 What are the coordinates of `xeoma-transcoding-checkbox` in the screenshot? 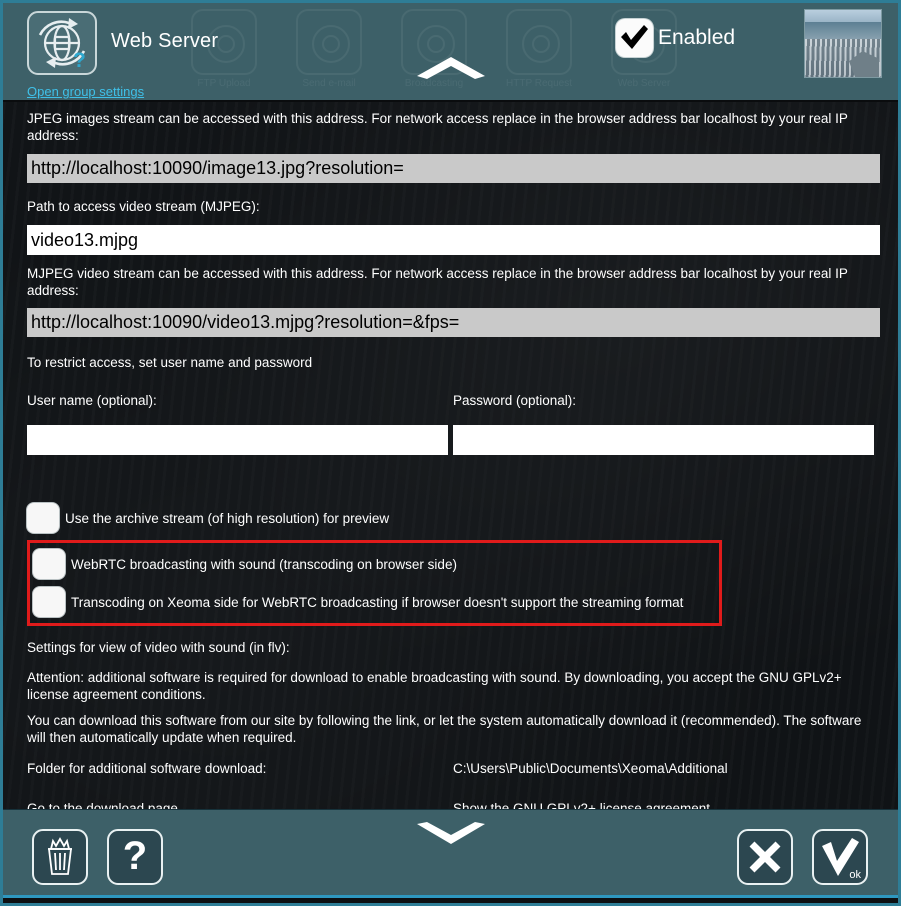 It's located at (49, 602).